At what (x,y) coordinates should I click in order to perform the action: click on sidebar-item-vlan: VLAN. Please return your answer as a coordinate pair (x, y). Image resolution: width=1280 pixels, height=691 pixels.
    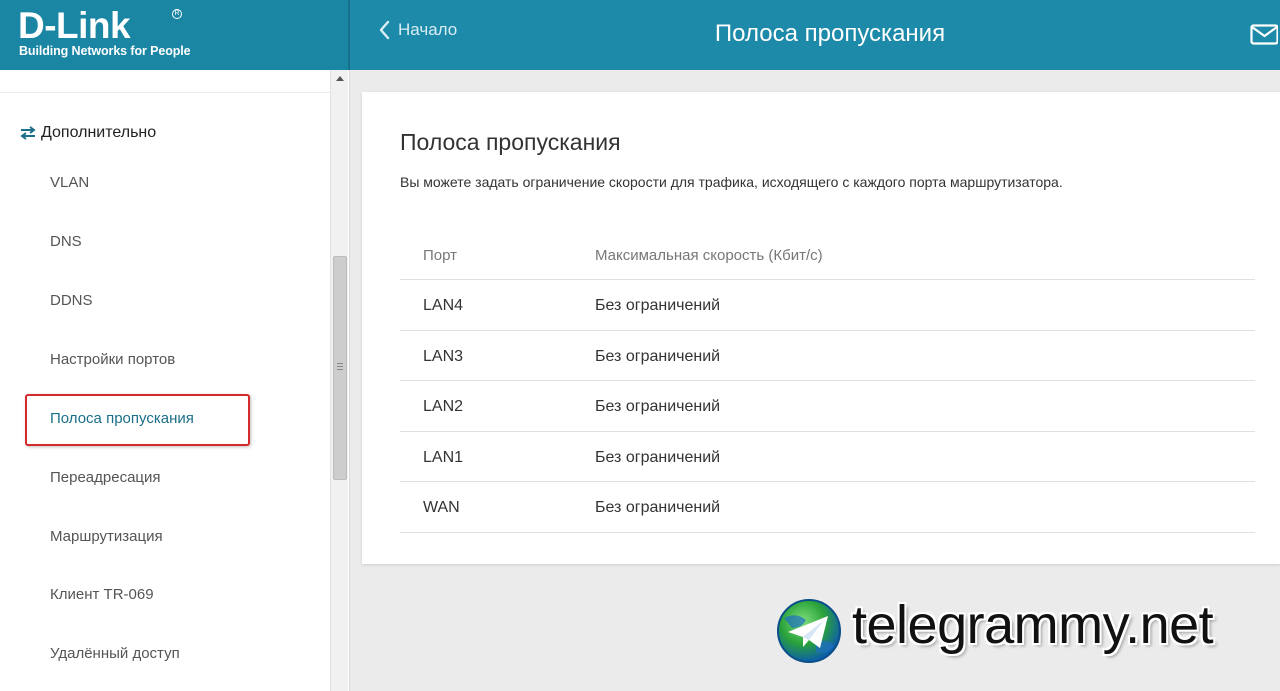
    Looking at the image, I should click on (69, 182).